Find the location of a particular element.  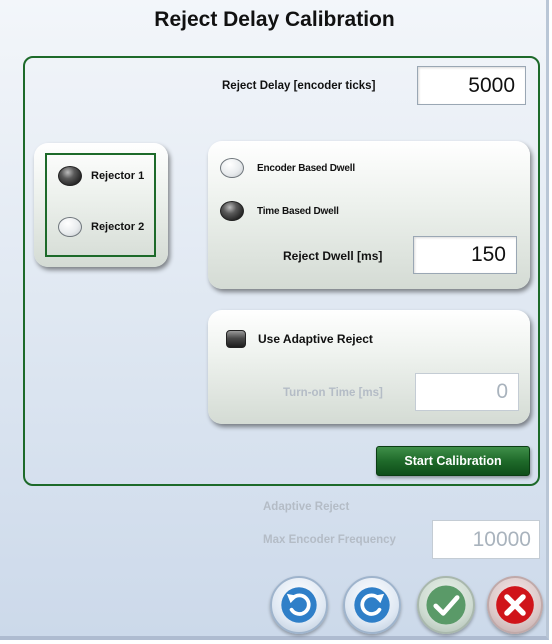

turn-on-time-input: 0 is located at coordinates (467, 392).